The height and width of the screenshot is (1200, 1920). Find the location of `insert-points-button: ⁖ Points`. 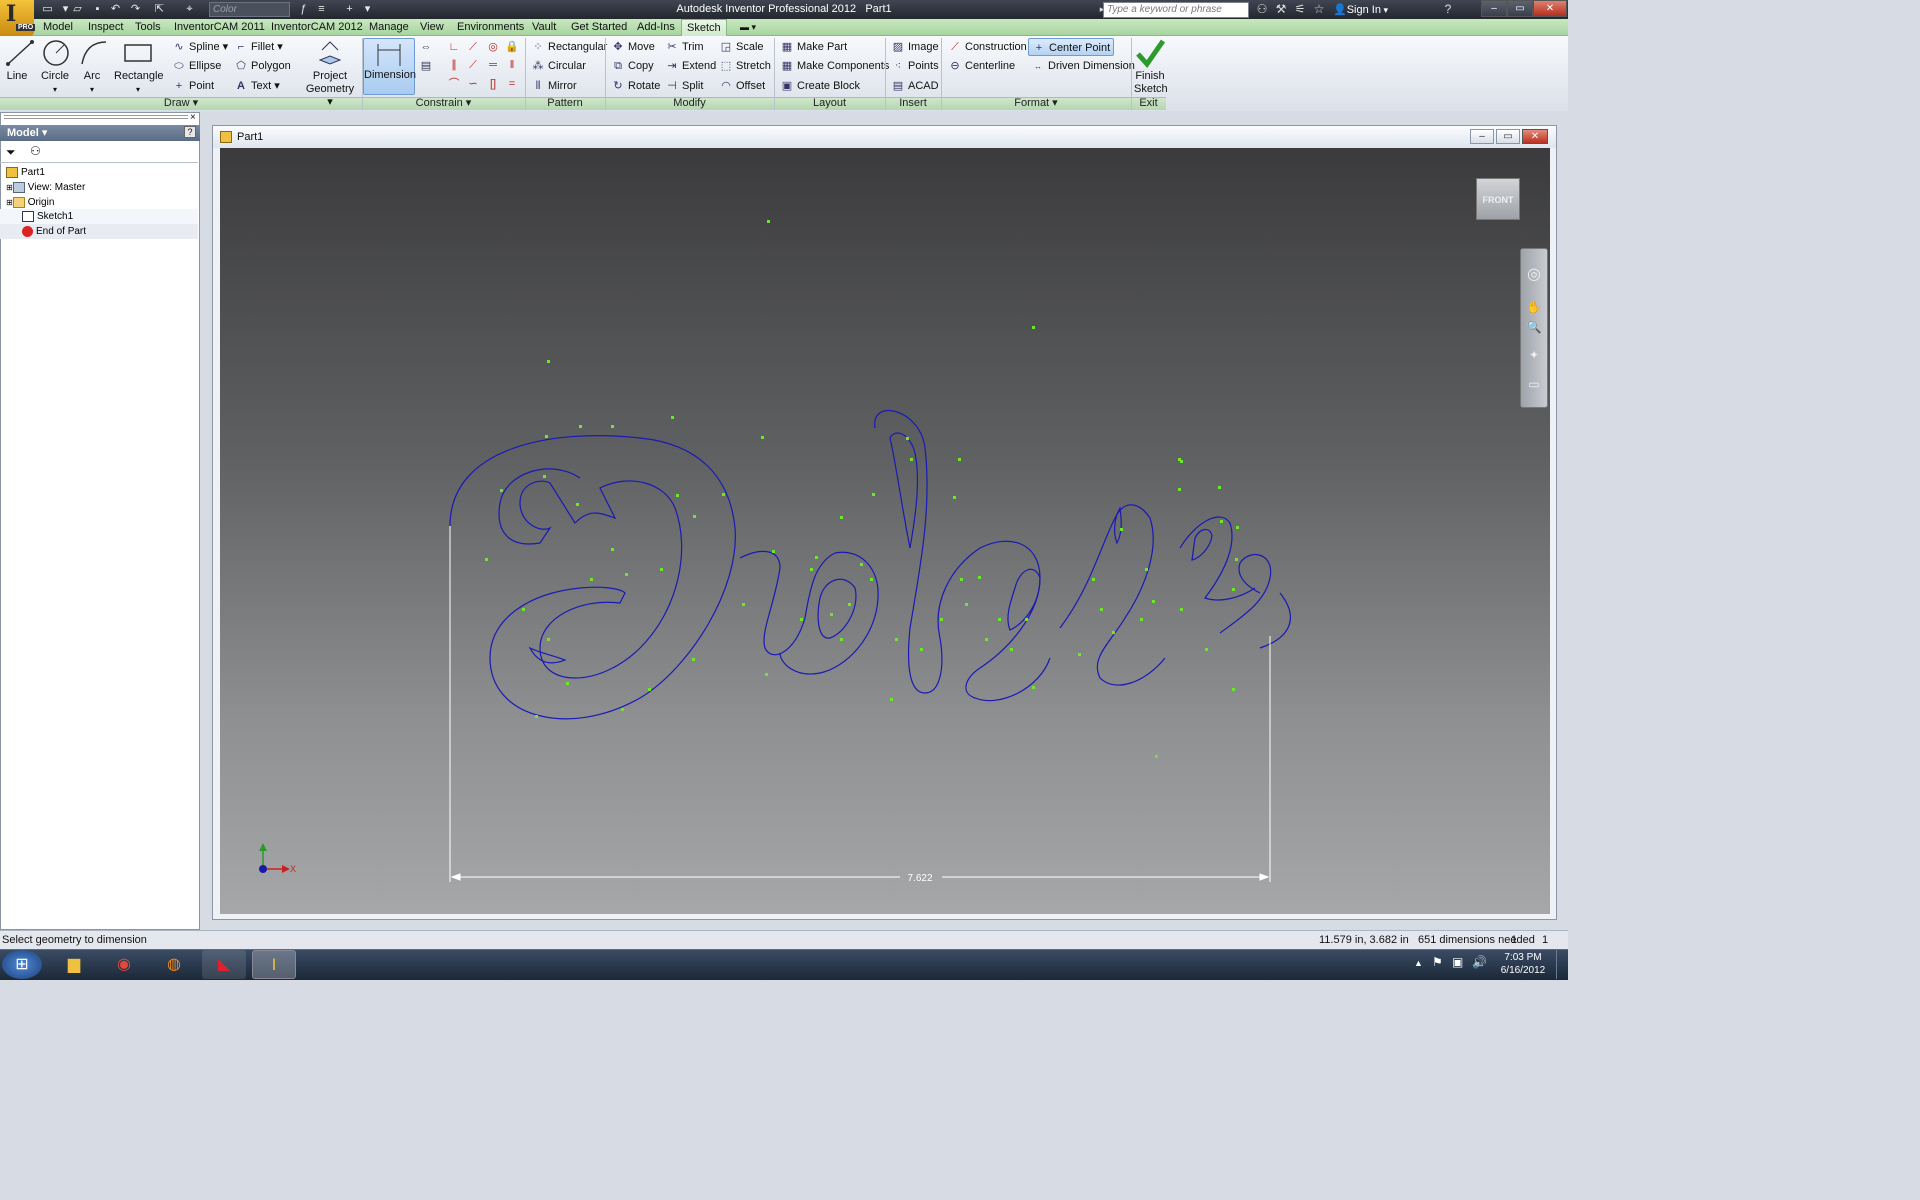

insert-points-button: ⁖ Points is located at coordinates (915, 66).